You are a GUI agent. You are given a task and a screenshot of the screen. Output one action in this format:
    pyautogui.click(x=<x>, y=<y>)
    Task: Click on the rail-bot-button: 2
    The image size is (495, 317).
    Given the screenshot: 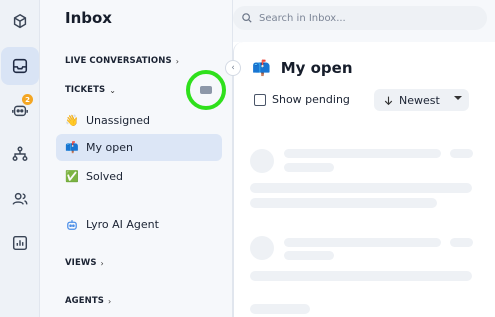 What is the action you would take?
    pyautogui.click(x=20, y=110)
    